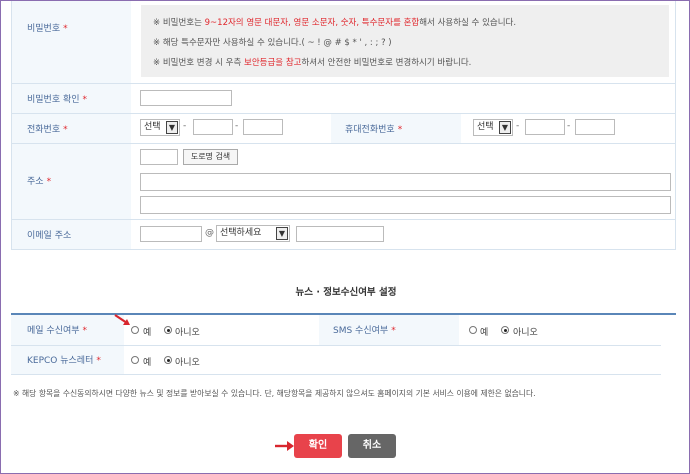  I want to click on sms-opt-yes-label: 예, so click(484, 333).